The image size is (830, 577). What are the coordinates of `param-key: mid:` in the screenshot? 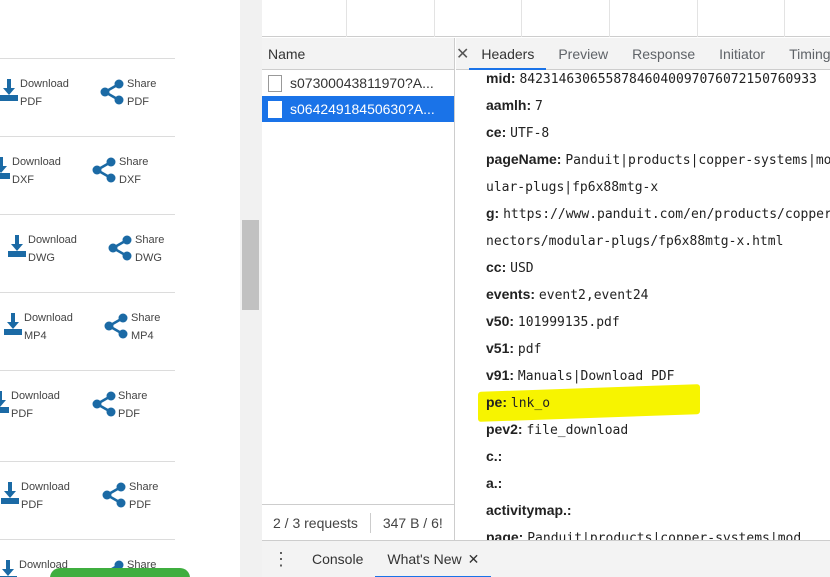 It's located at (501, 78).